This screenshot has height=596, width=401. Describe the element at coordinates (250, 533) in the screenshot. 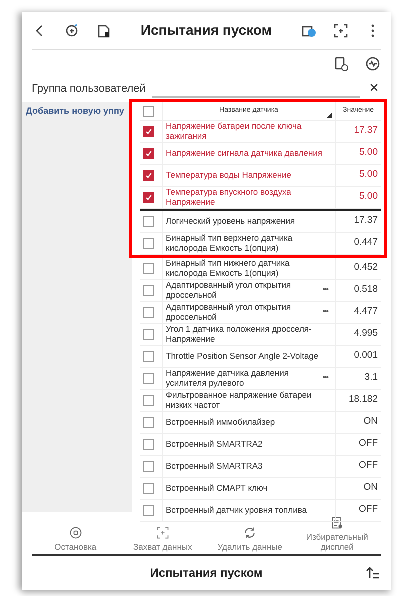

I see `refresh-icon` at that location.